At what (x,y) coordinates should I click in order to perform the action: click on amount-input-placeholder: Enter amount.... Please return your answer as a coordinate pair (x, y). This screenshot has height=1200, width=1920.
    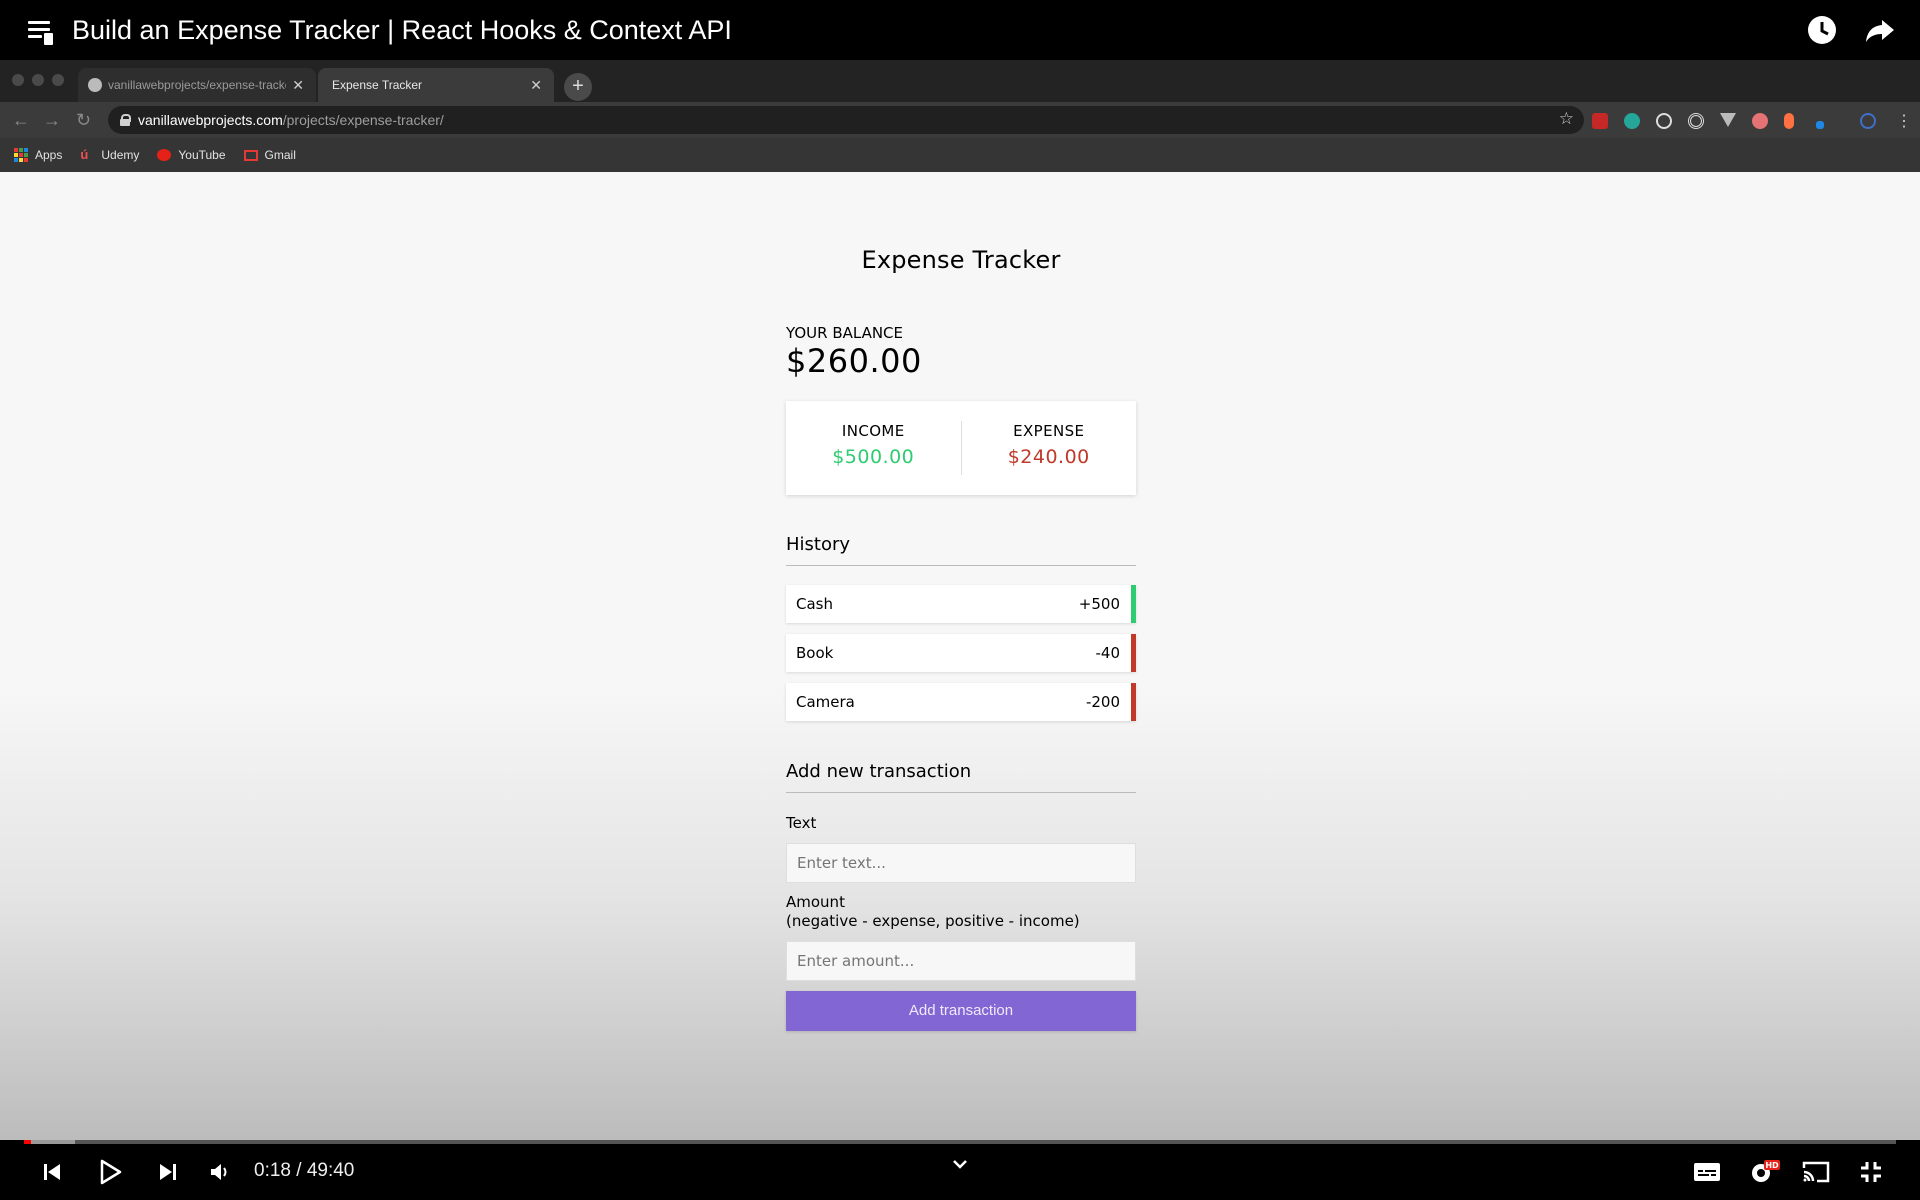
    Looking at the image, I should click on (856, 961).